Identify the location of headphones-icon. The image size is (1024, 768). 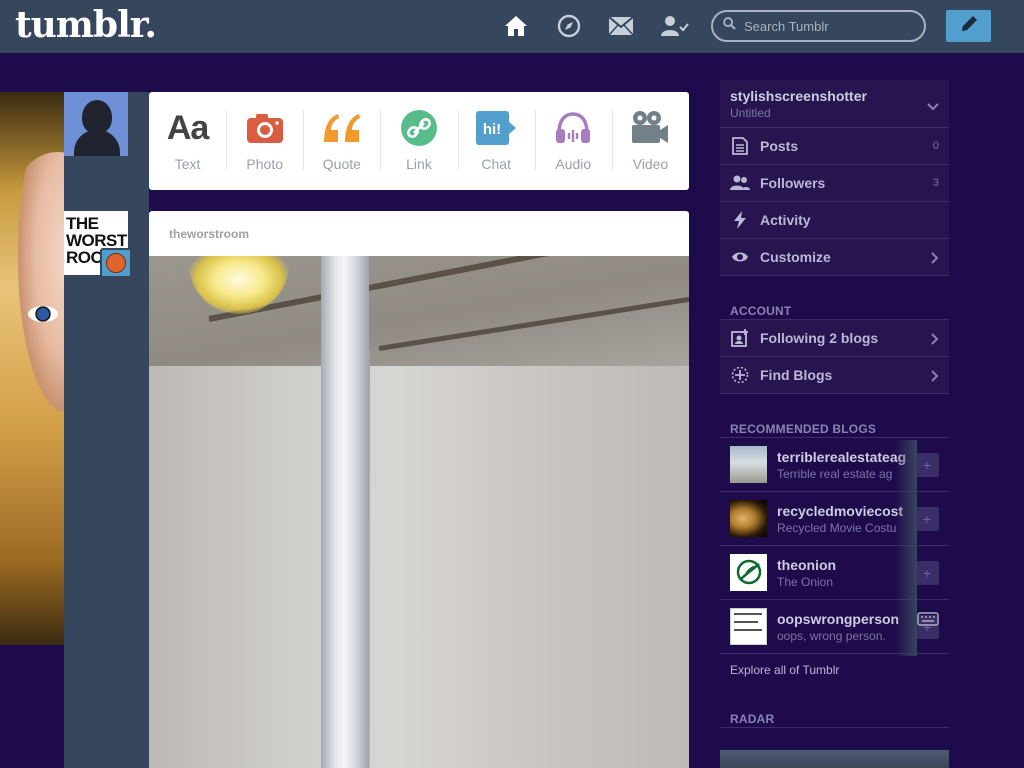
(573, 128).